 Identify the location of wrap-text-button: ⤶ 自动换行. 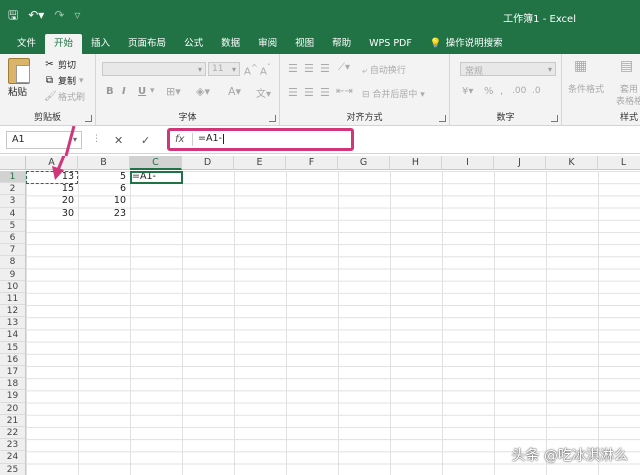
(384, 69).